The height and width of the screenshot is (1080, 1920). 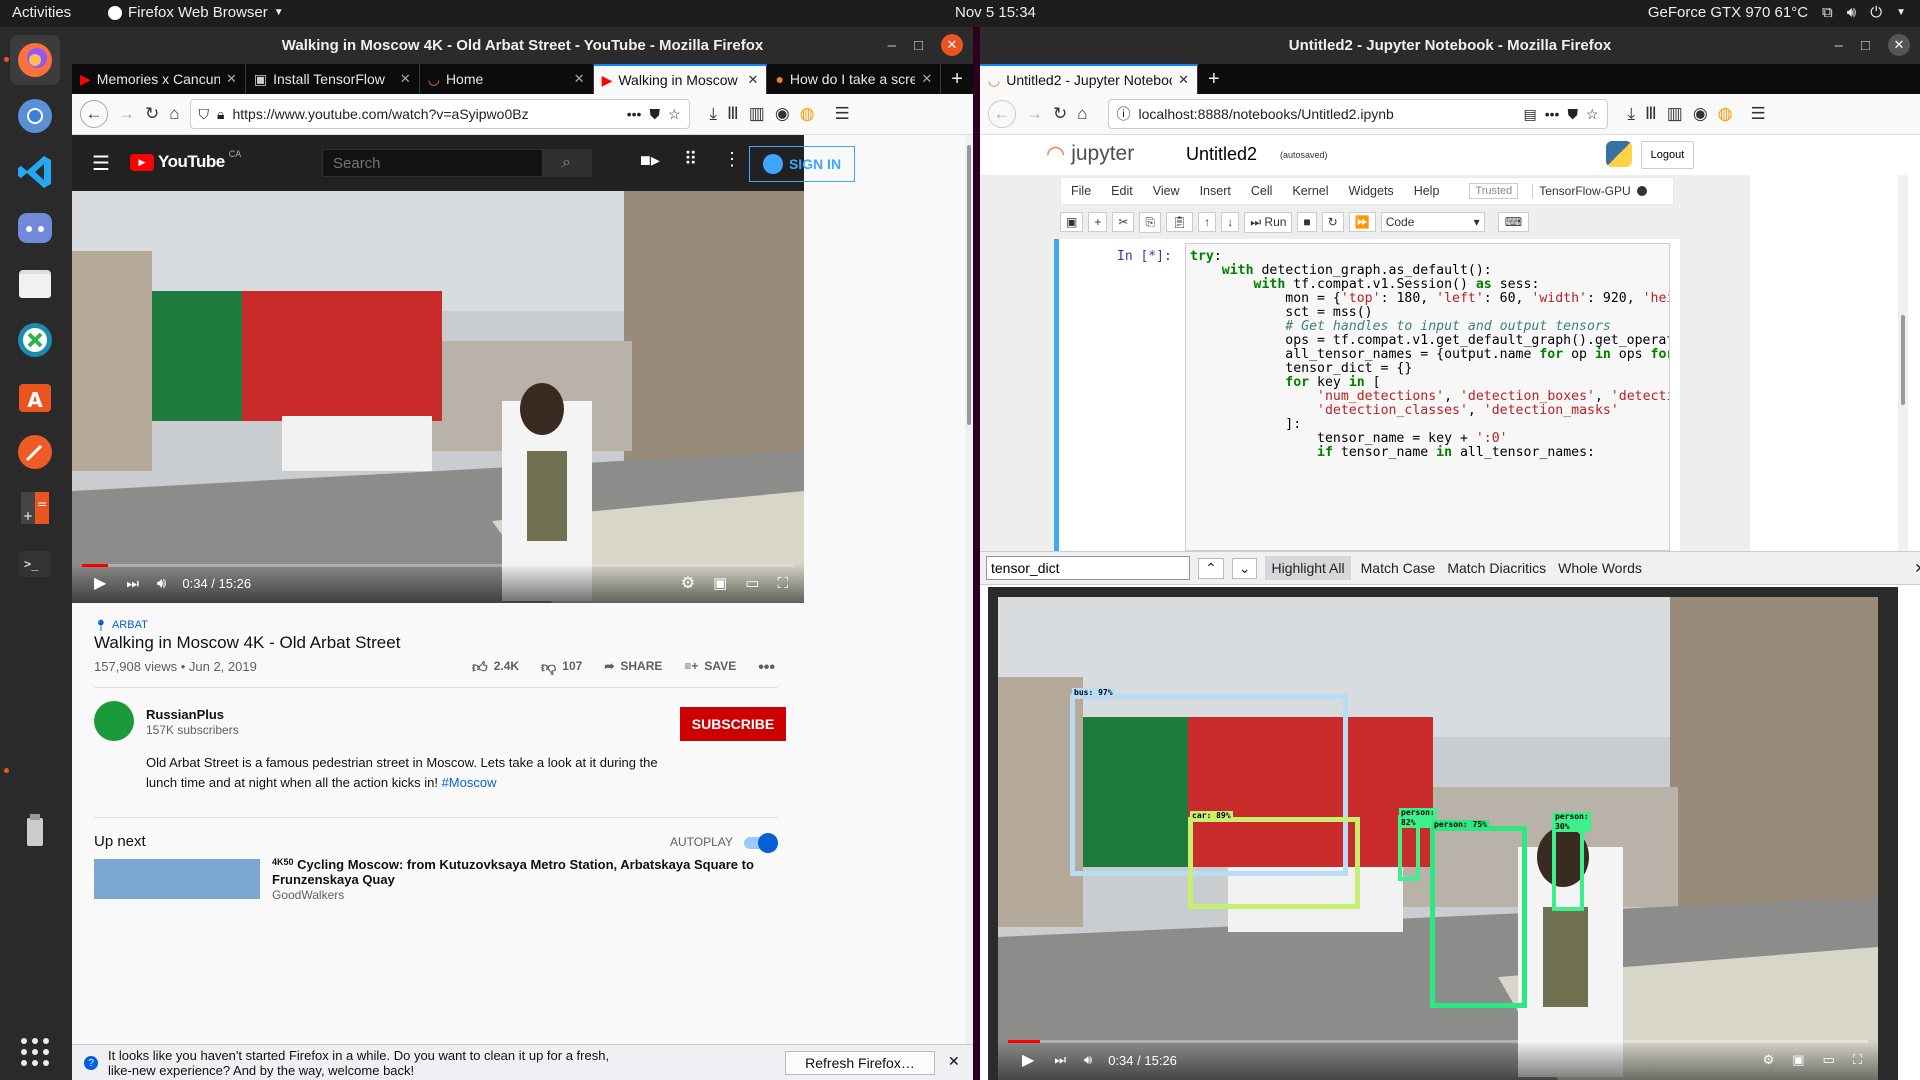 What do you see at coordinates (969, 589) in the screenshot?
I see `scrollbar` at bounding box center [969, 589].